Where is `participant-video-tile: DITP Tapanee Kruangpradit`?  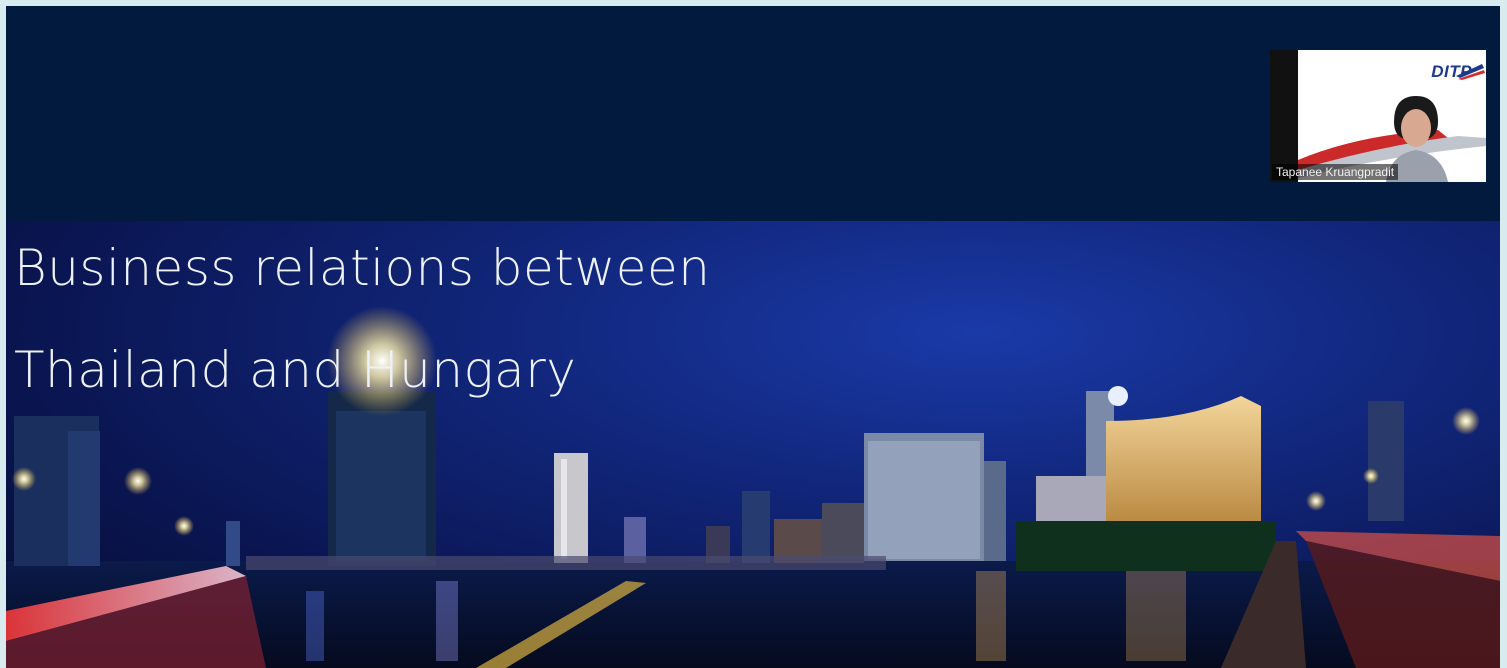
participant-video-tile: DITP Tapanee Kruangpradit is located at coordinates (1378, 116).